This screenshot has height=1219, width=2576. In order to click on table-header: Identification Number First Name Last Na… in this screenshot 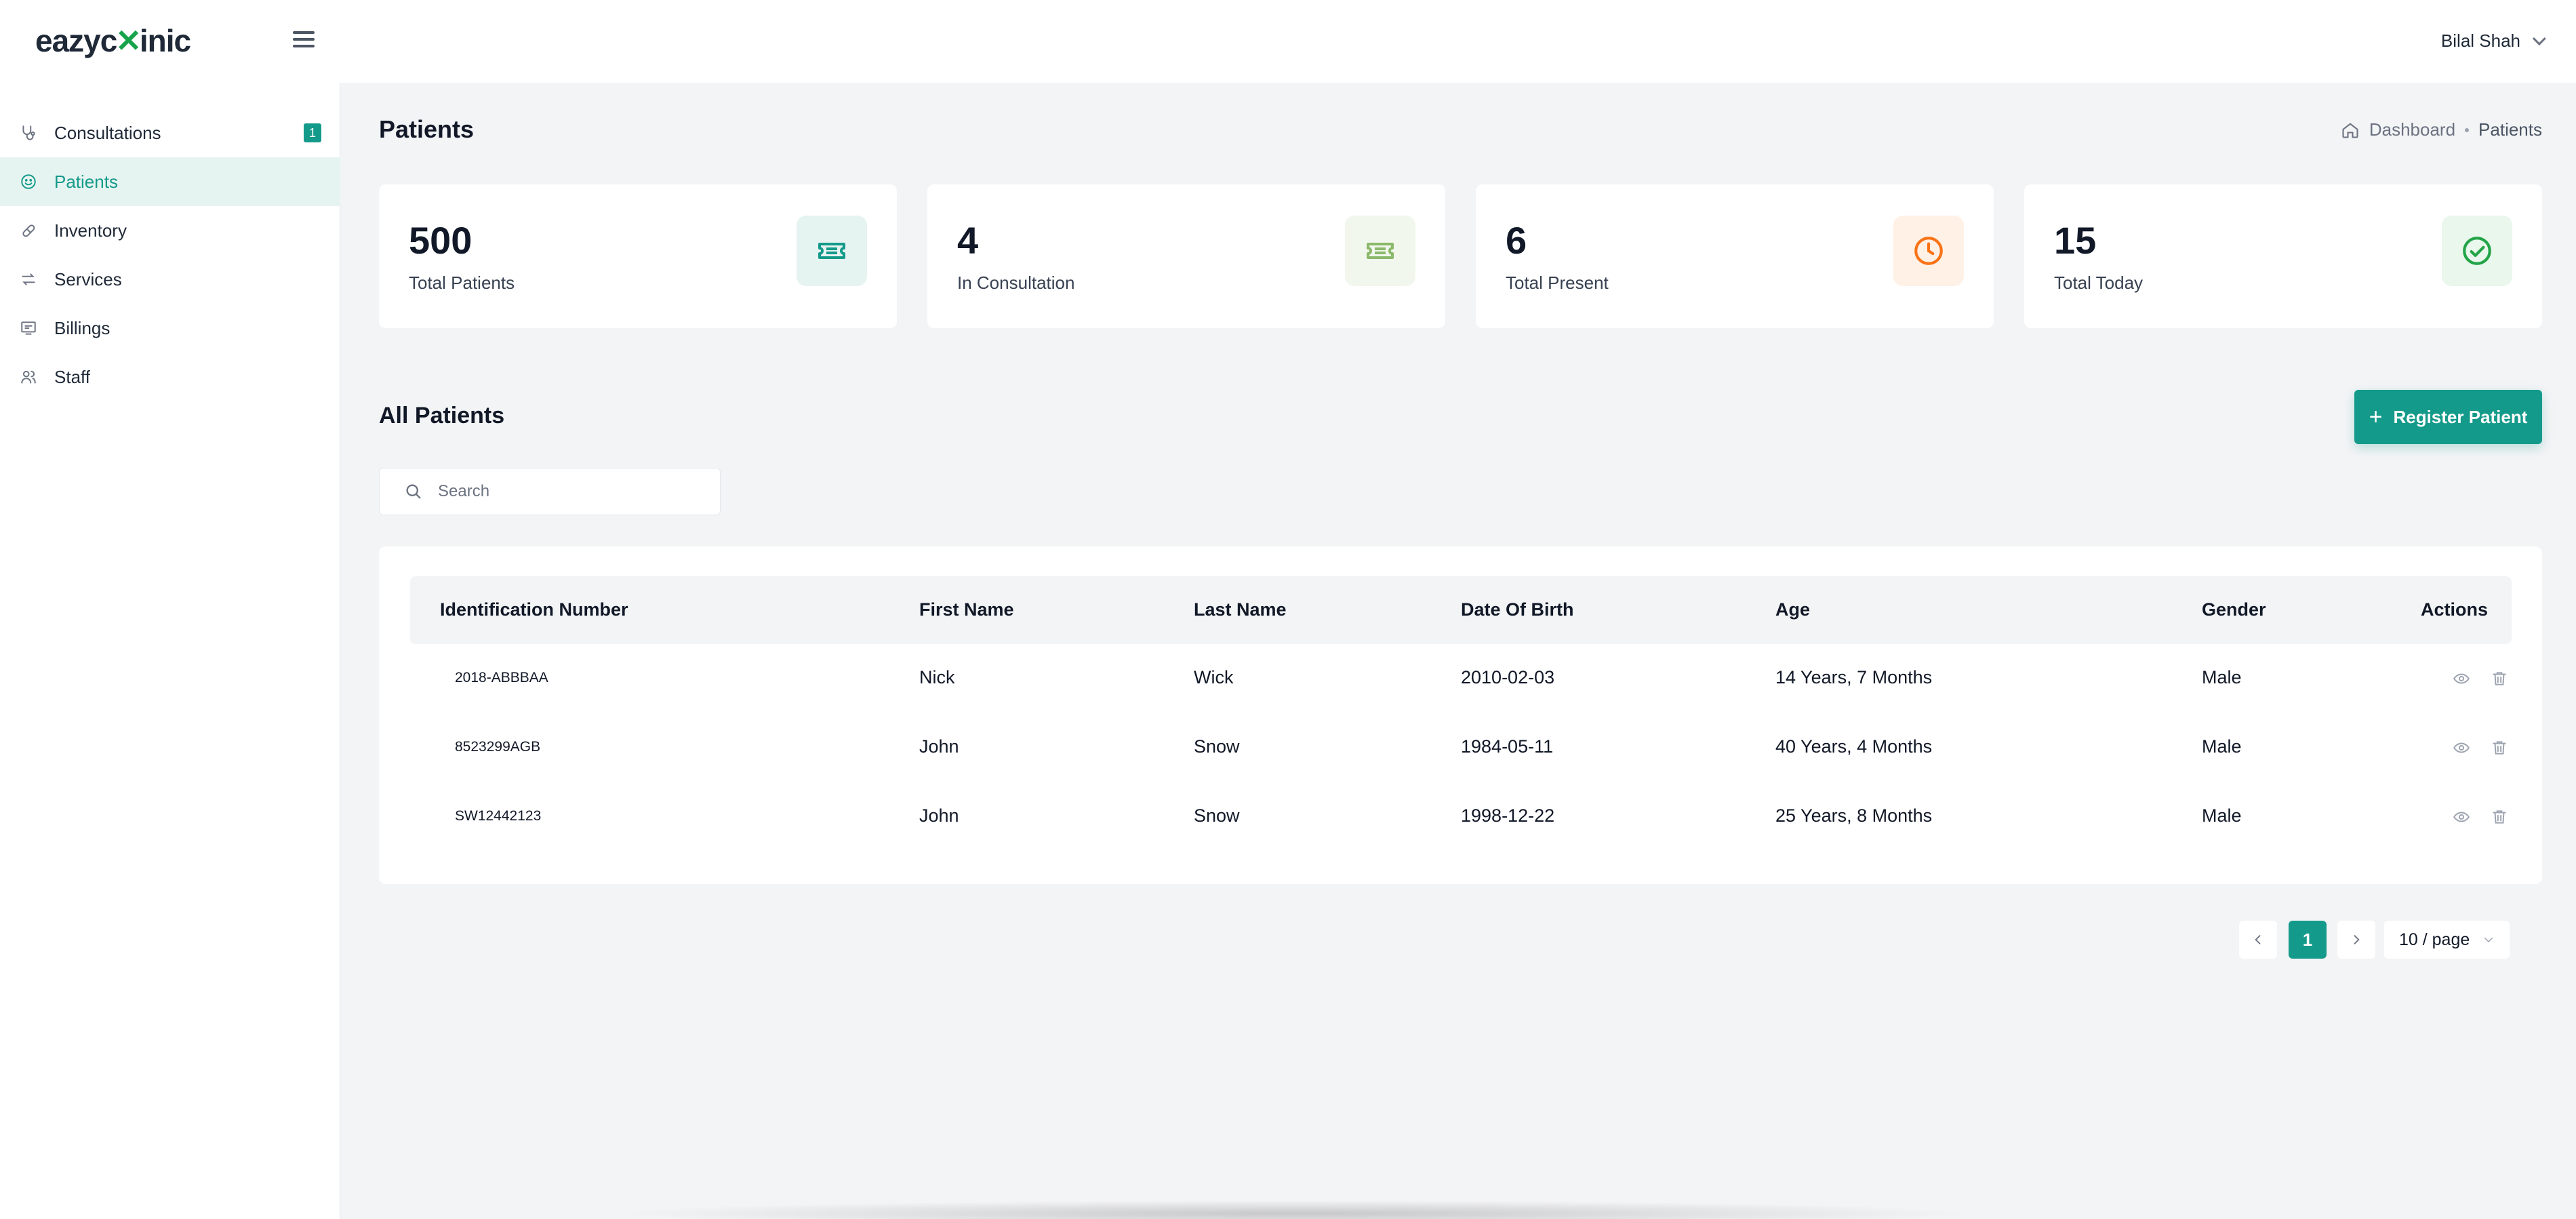, I will do `click(1461, 610)`.